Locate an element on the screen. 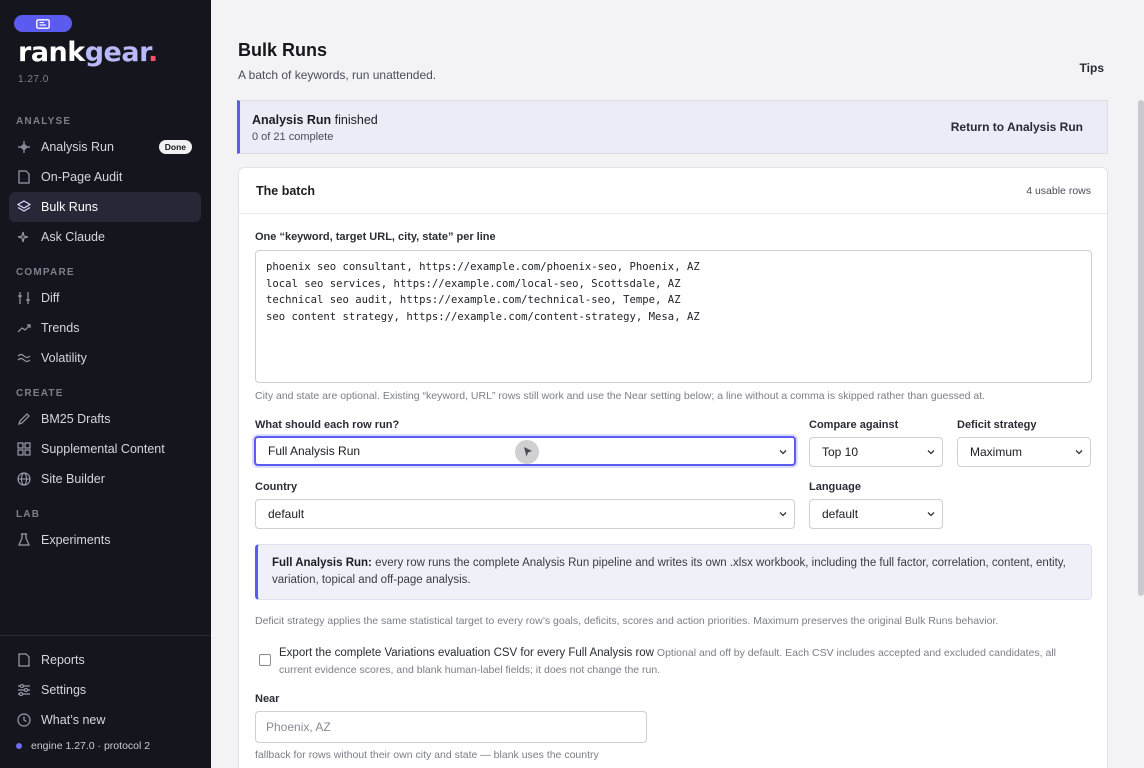 The image size is (1144, 768). sidebar-item-experiments: Experiments is located at coordinates (105, 540).